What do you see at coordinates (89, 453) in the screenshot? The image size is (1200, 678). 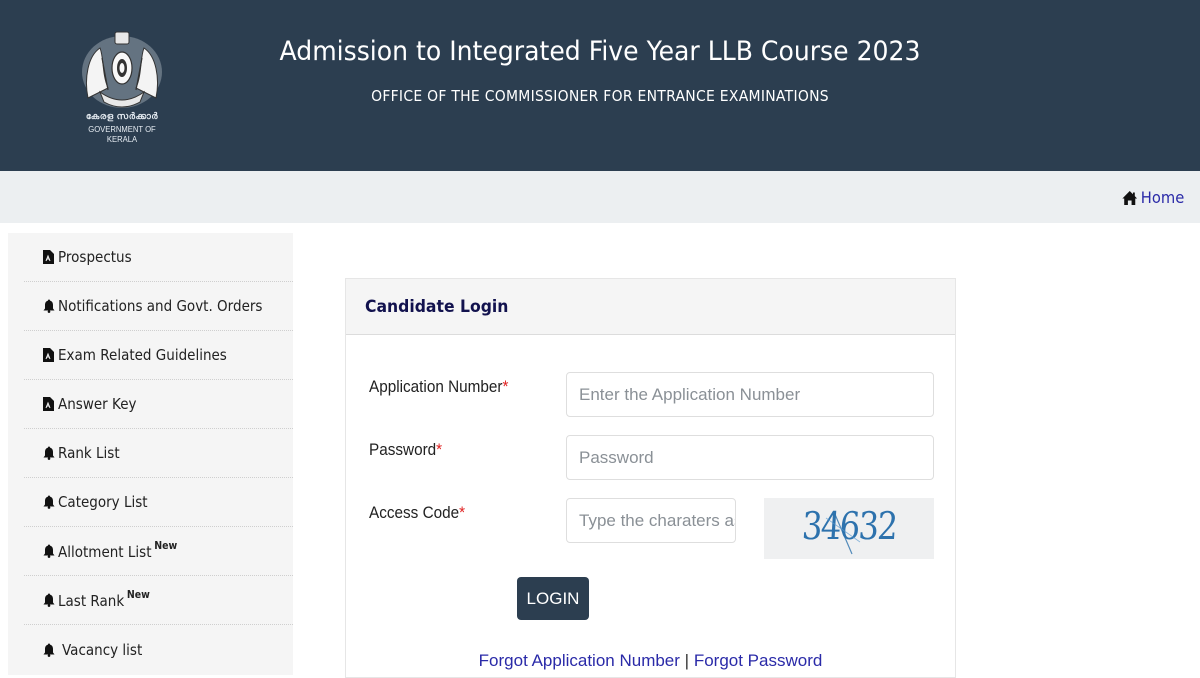 I see `sidebar-item-label: Rank List` at bounding box center [89, 453].